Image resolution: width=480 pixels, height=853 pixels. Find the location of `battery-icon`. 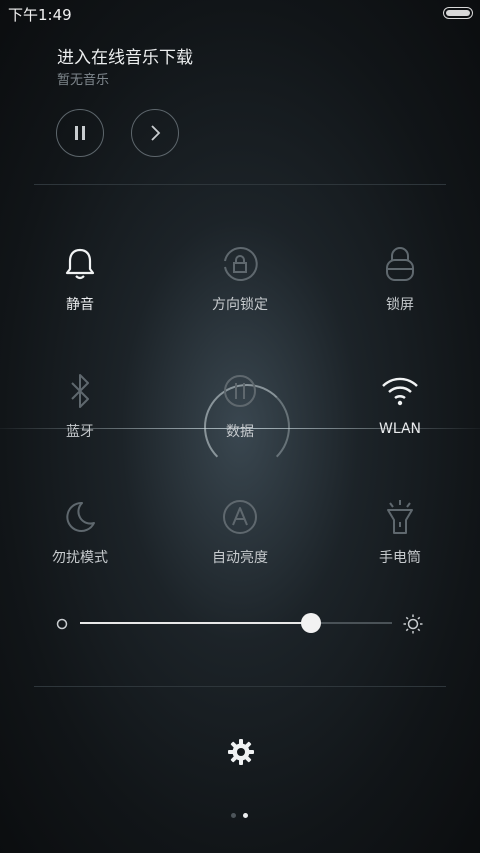

battery-icon is located at coordinates (458, 13).